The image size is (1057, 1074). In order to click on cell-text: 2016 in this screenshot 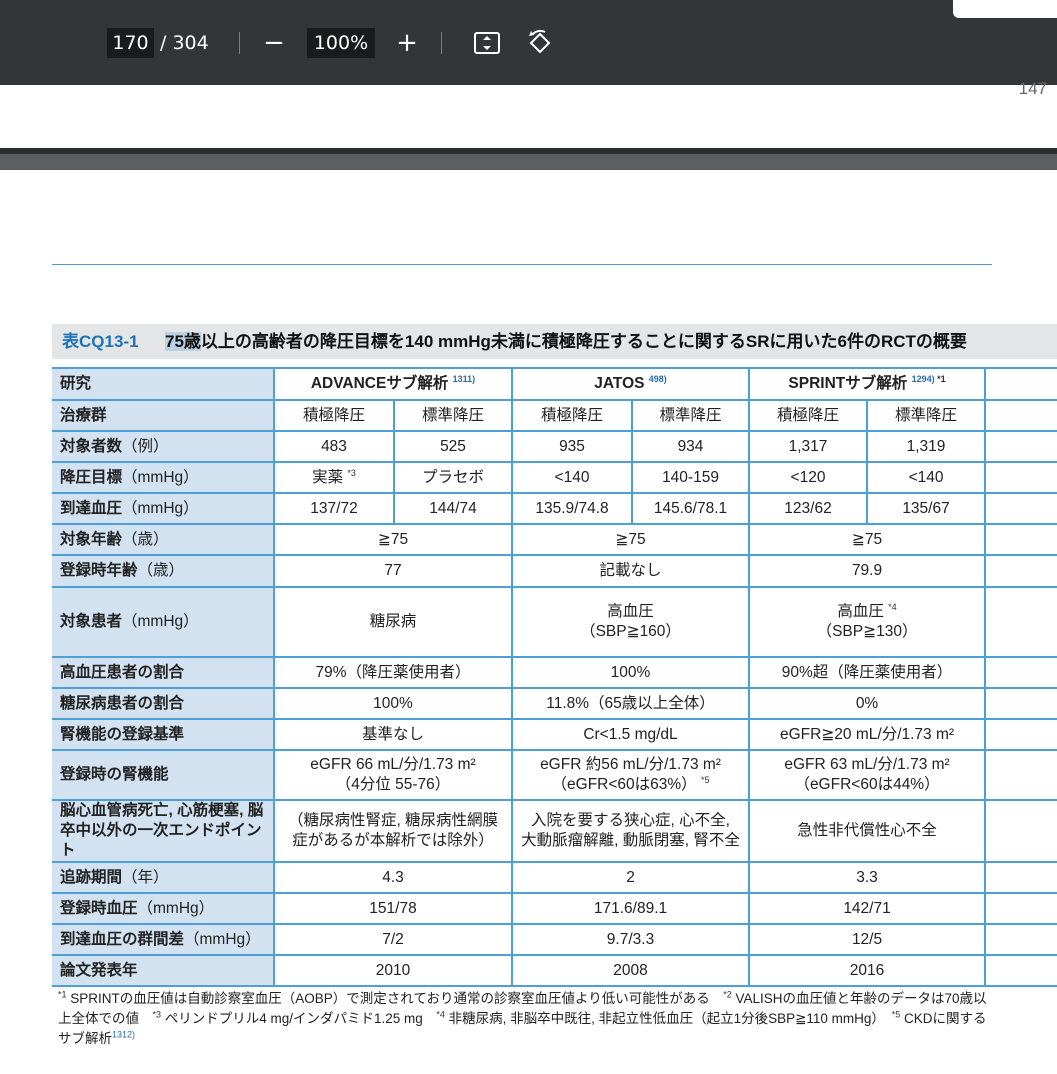, I will do `click(867, 970)`.